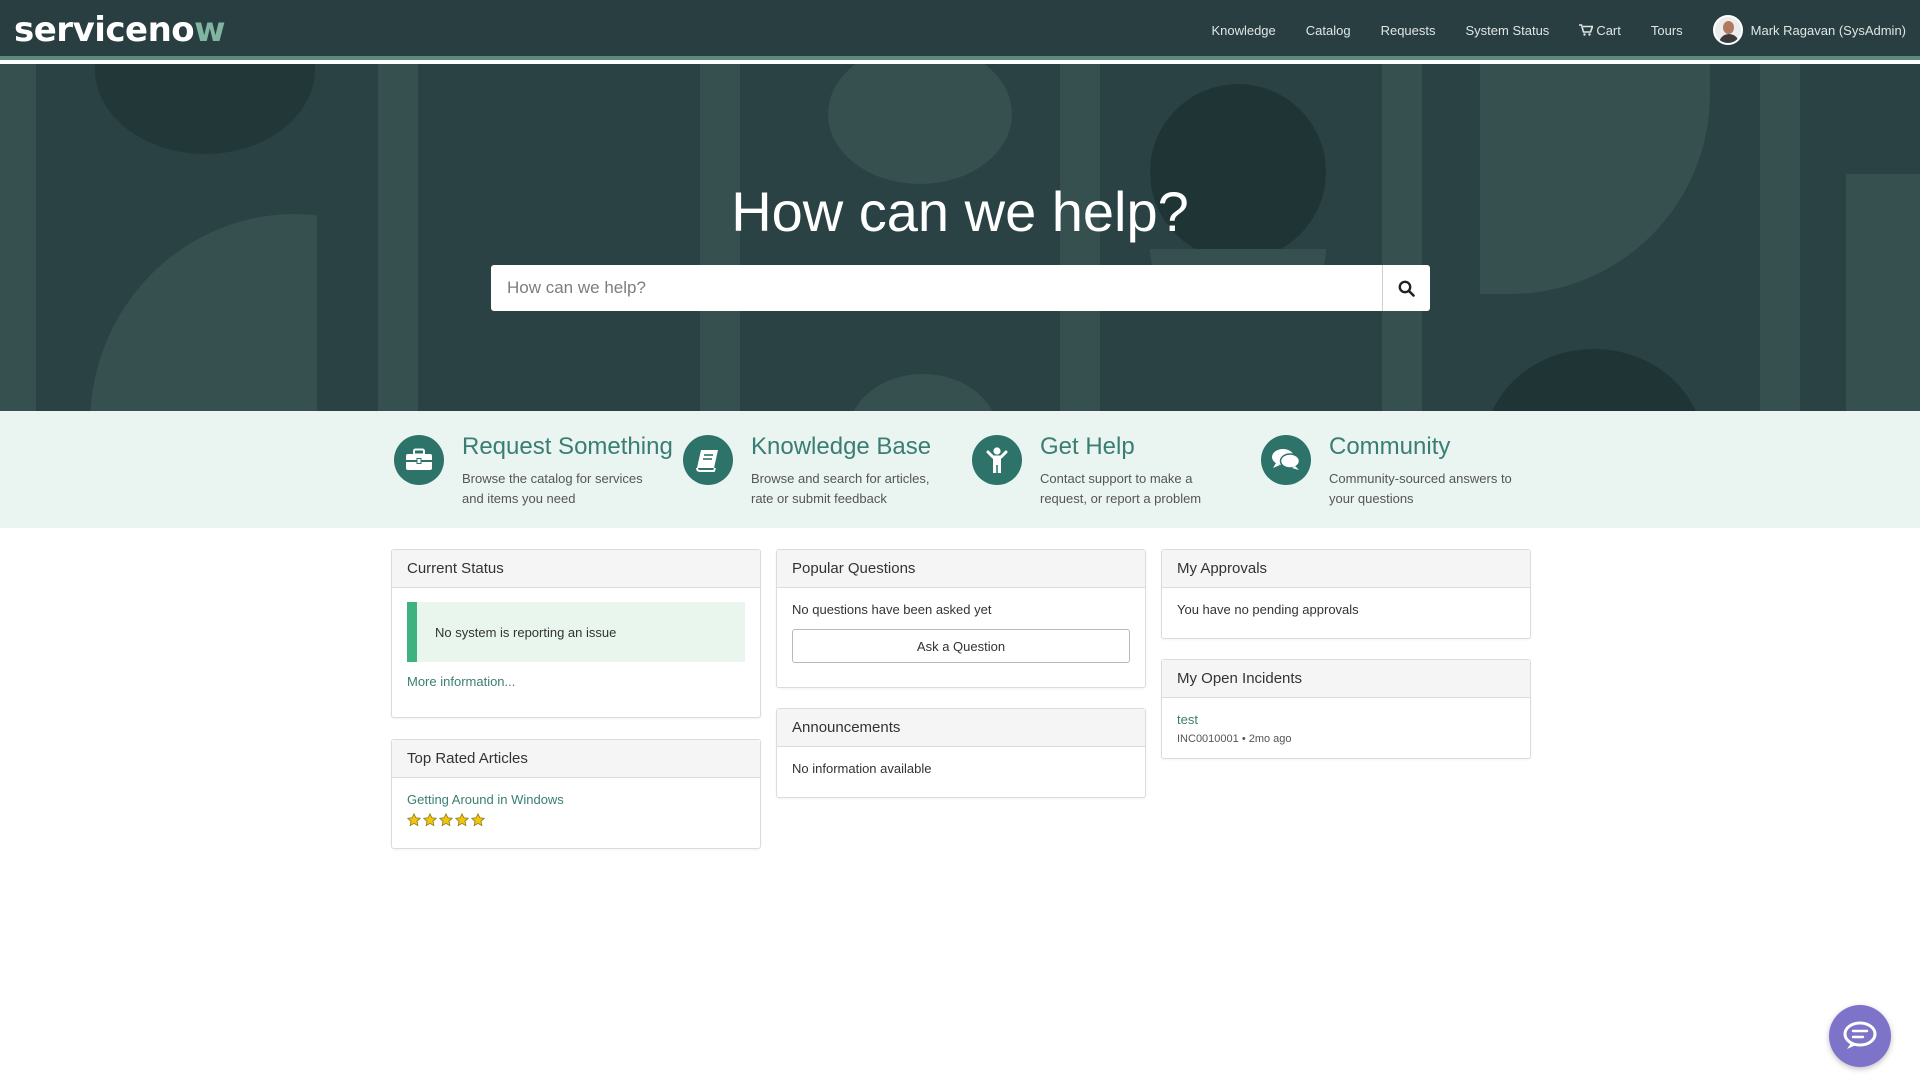 The width and height of the screenshot is (1920, 1080). What do you see at coordinates (1408, 30) in the screenshot?
I see `nav-requests: Requests` at bounding box center [1408, 30].